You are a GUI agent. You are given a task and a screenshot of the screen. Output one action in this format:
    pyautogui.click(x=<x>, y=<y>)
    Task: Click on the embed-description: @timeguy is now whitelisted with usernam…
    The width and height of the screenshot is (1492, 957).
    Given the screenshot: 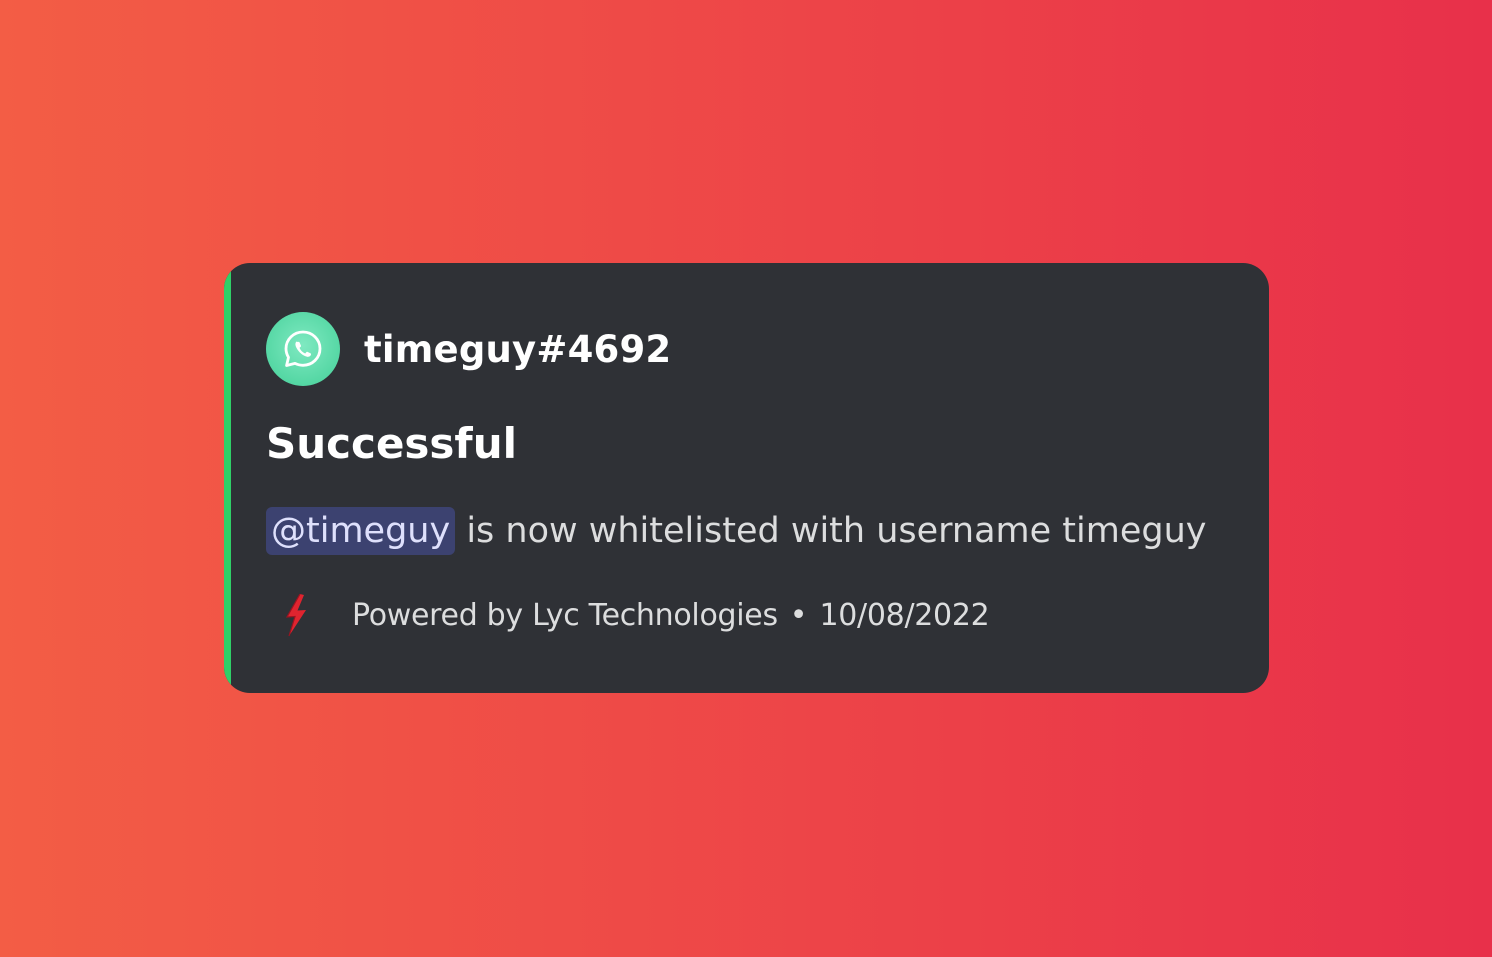 What is the action you would take?
    pyautogui.click(x=736, y=531)
    